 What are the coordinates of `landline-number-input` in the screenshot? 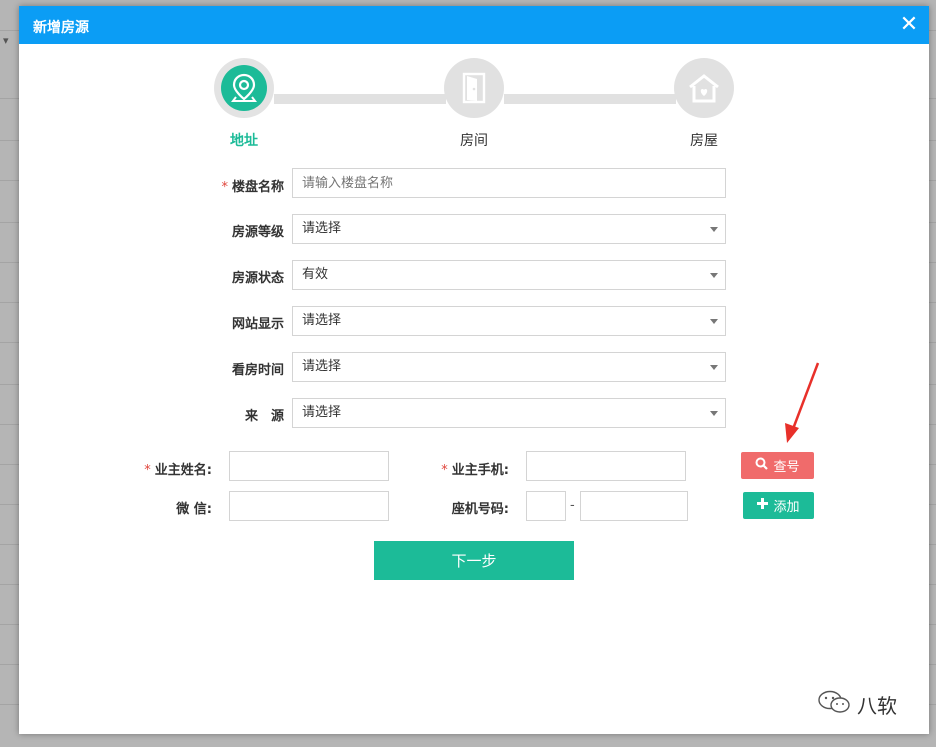 It's located at (634, 506).